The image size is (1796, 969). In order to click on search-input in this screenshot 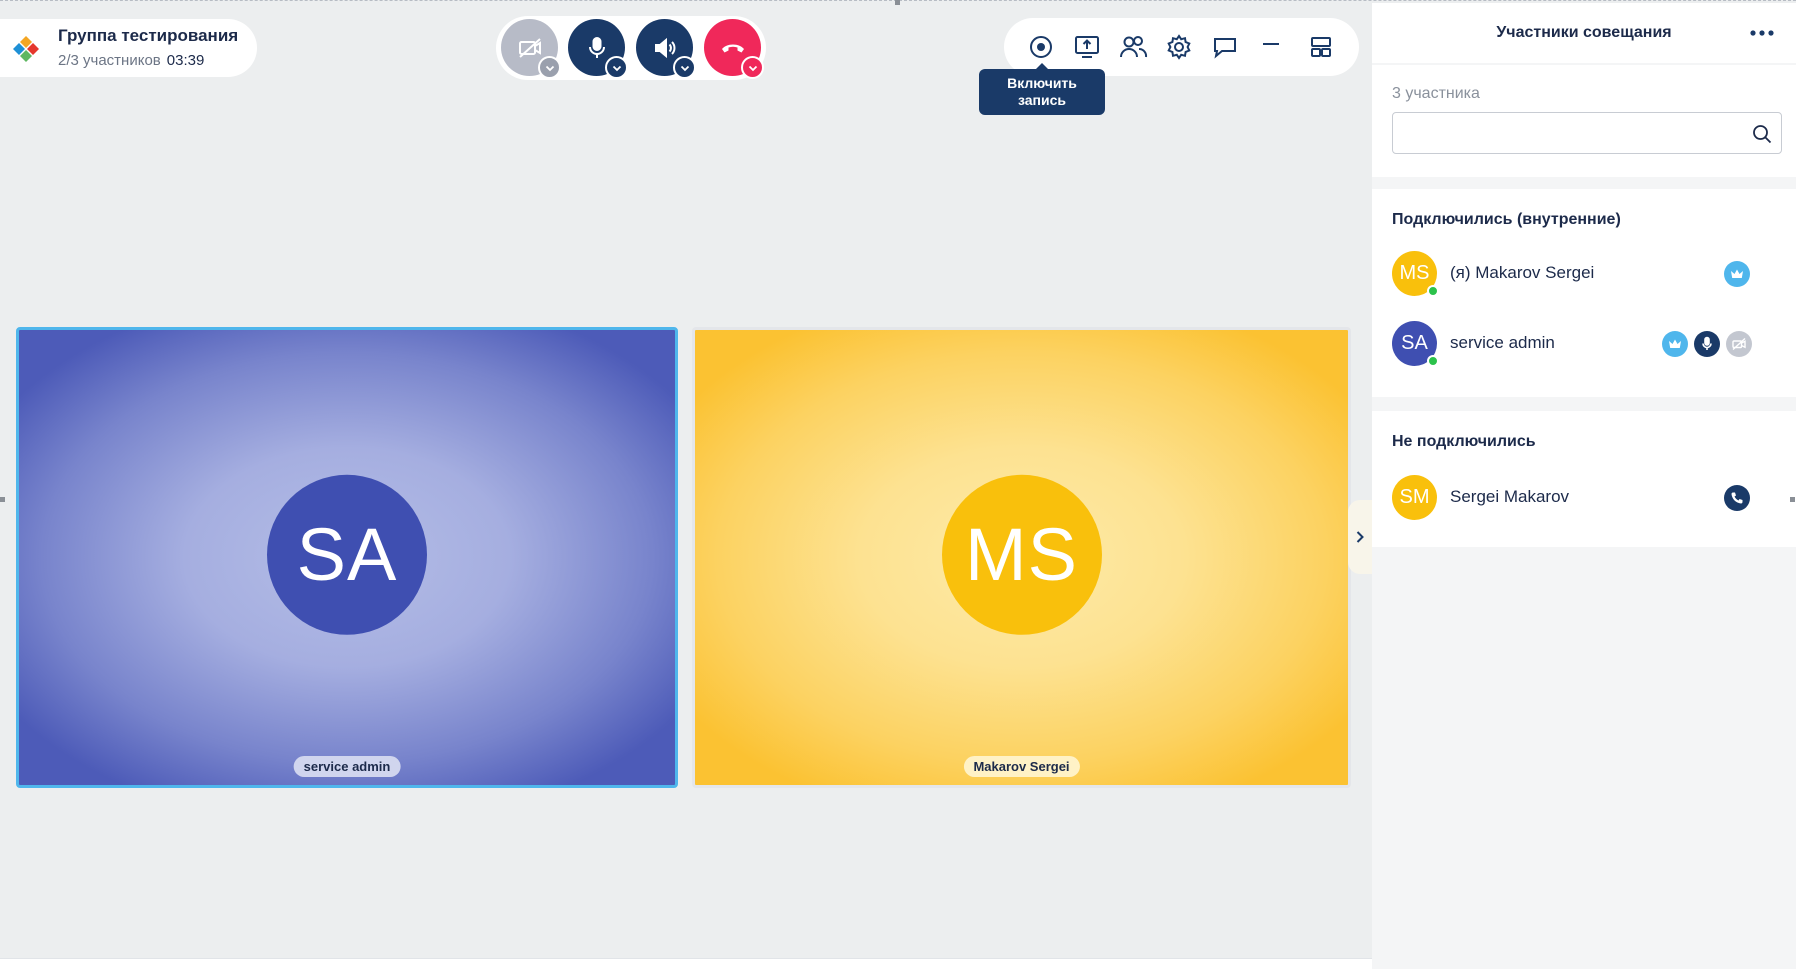, I will do `click(1573, 132)`.